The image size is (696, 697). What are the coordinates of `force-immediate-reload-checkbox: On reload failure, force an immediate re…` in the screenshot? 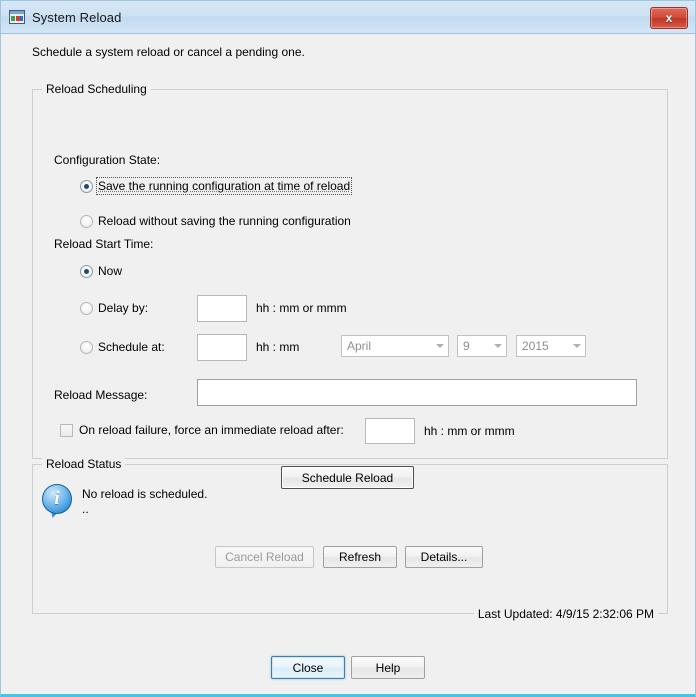 It's located at (202, 430).